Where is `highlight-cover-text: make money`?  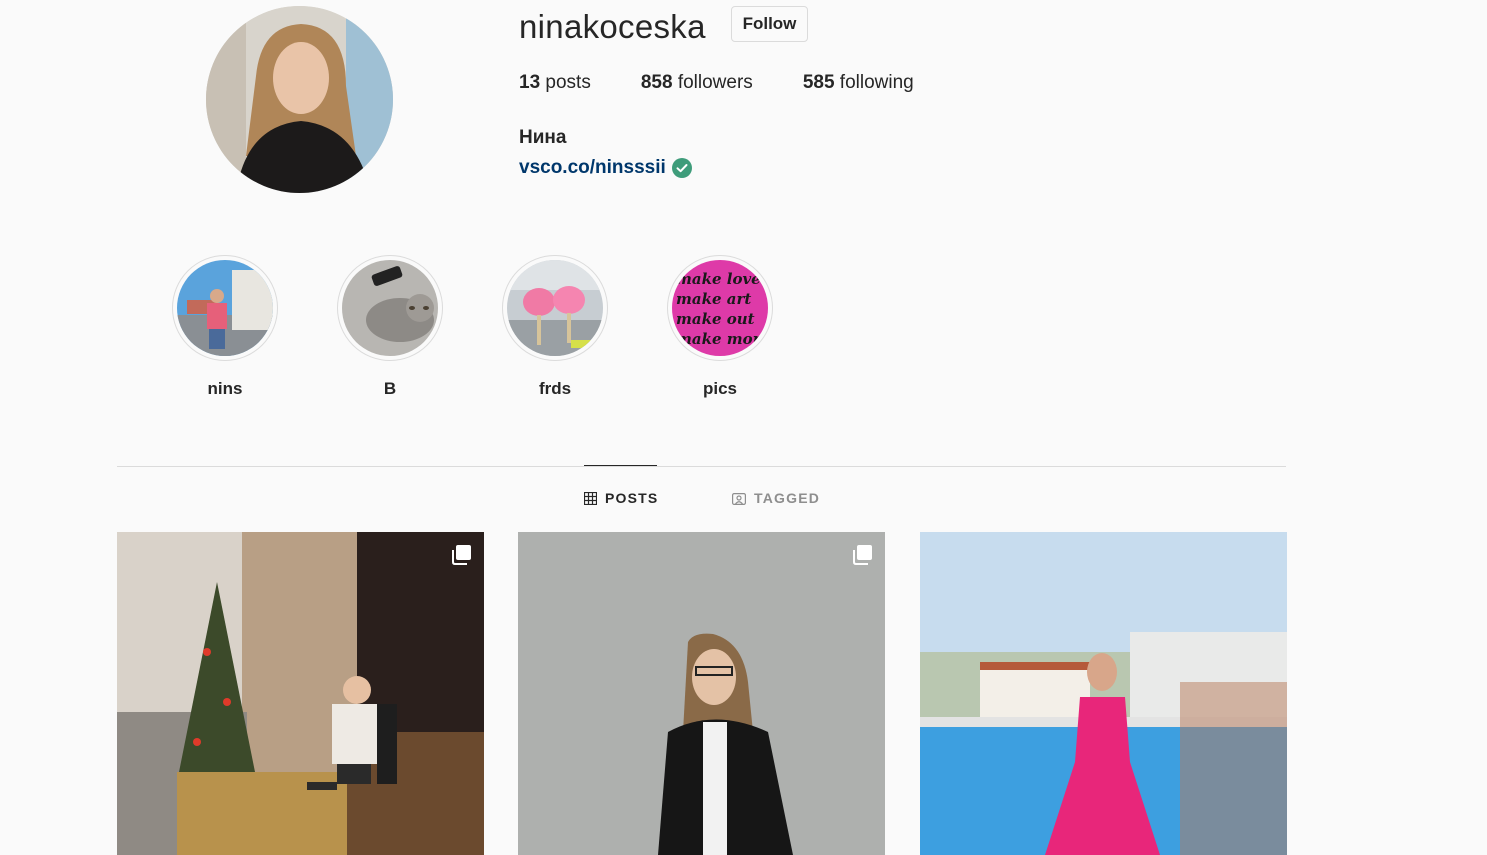
highlight-cover-text: make money is located at coordinates (722, 339).